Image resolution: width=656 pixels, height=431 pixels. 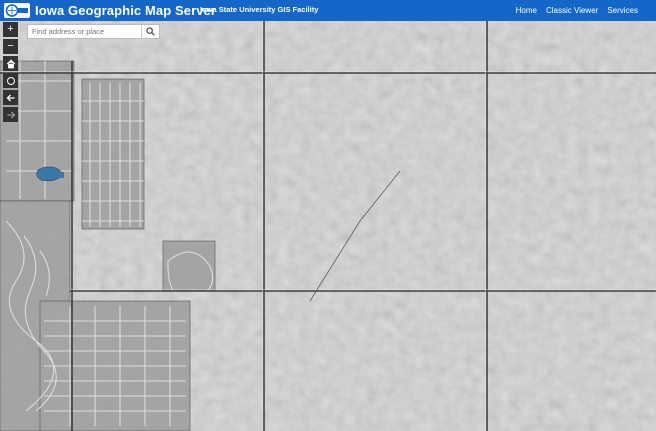 I want to click on zoom-out-icon: −, so click(x=10, y=46).